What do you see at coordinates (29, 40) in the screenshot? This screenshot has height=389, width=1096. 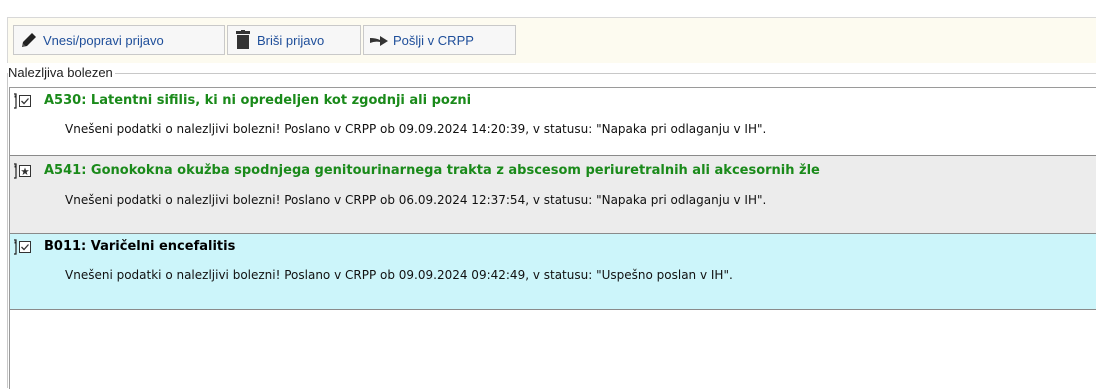 I see `pencil-icon` at bounding box center [29, 40].